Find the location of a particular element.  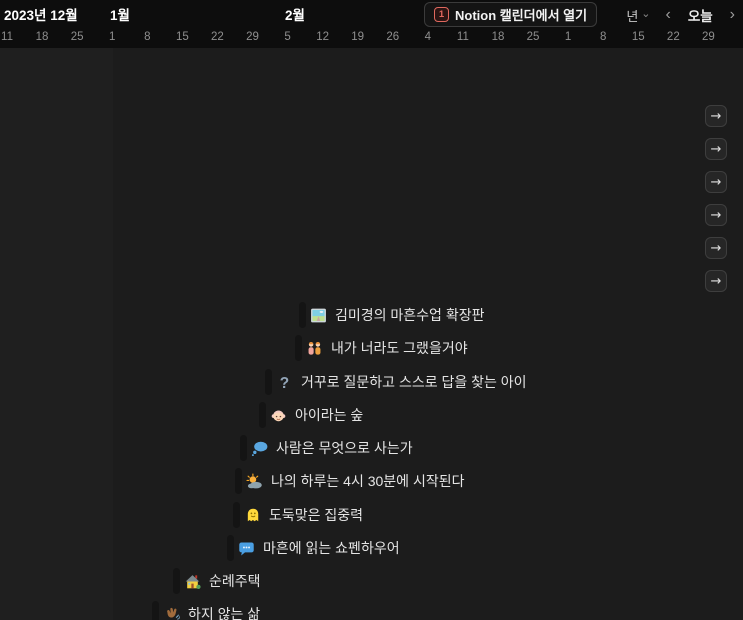

chevron-right-icon: › is located at coordinates (732, 14).